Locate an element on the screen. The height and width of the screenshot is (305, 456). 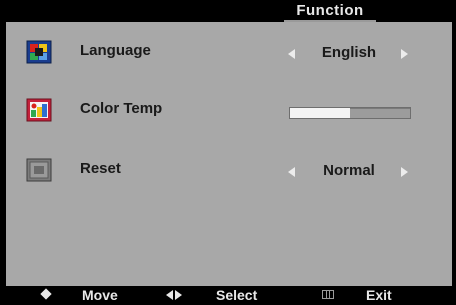
color-temp-label: Color Temp is located at coordinates (121, 108).